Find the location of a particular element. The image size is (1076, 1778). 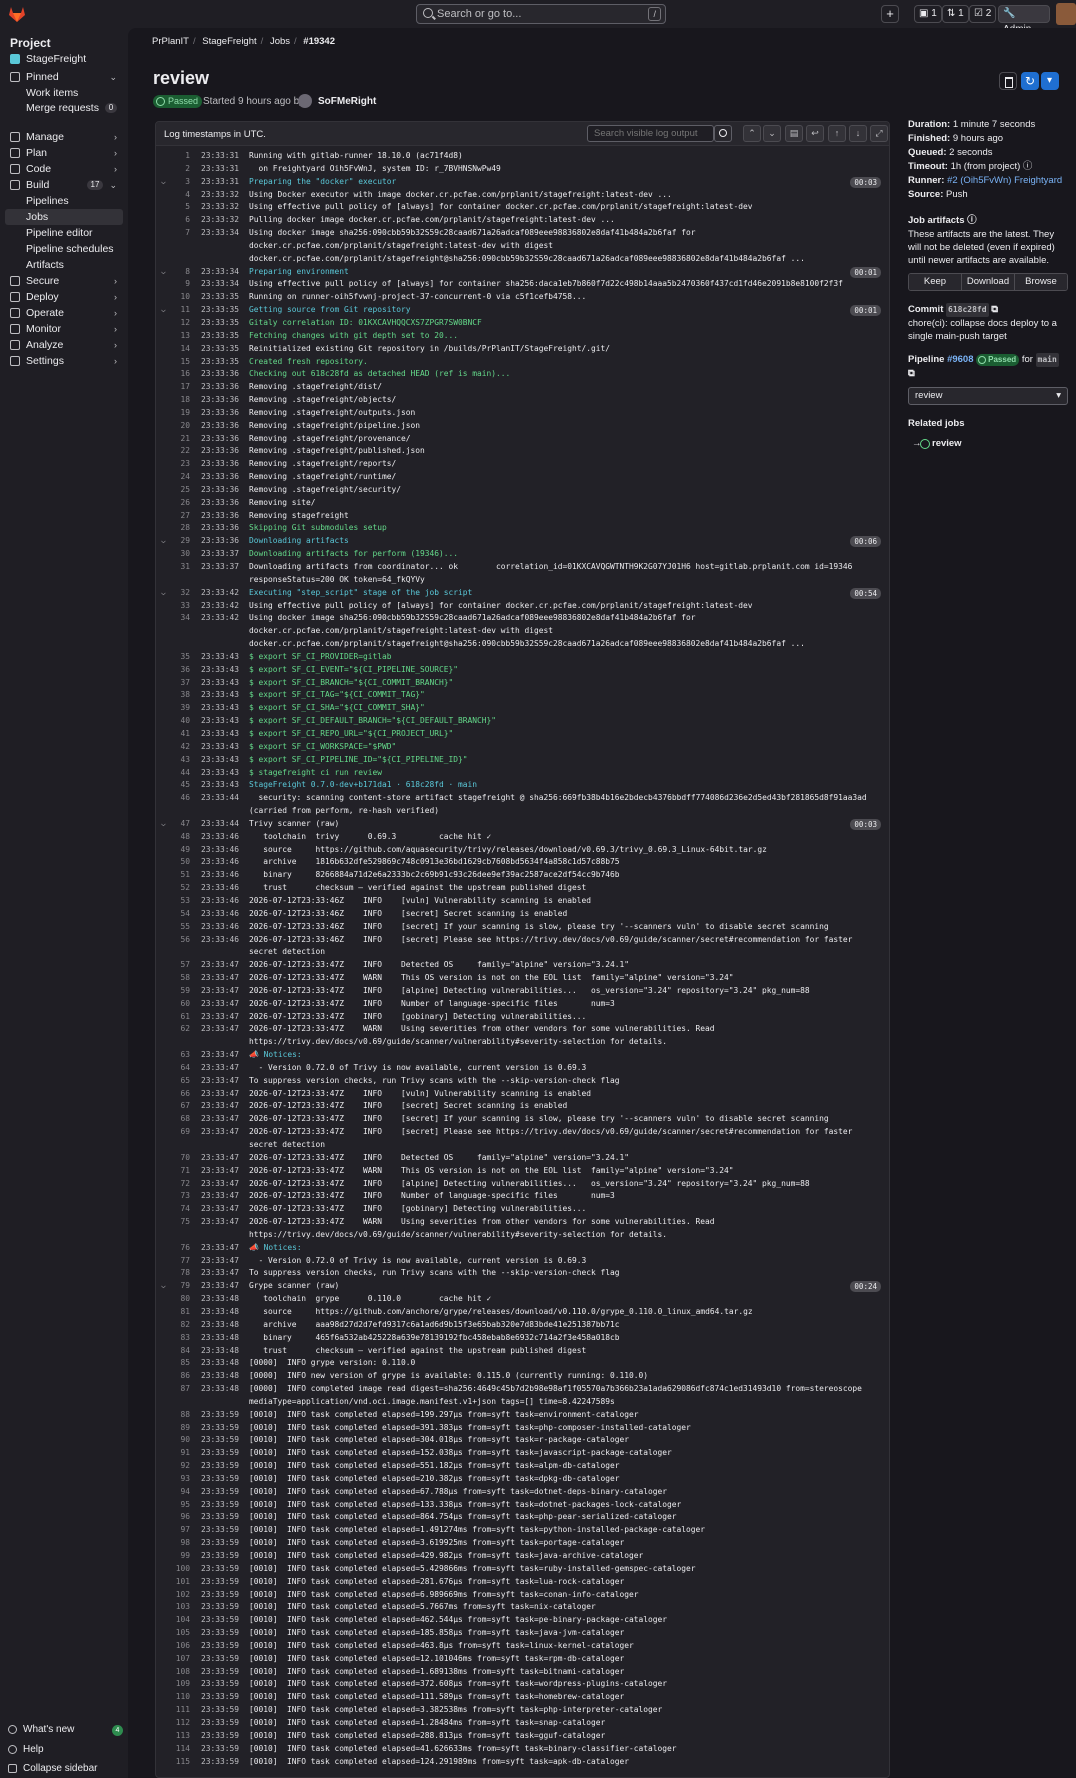

log-line-number: 12 is located at coordinates (180, 323).